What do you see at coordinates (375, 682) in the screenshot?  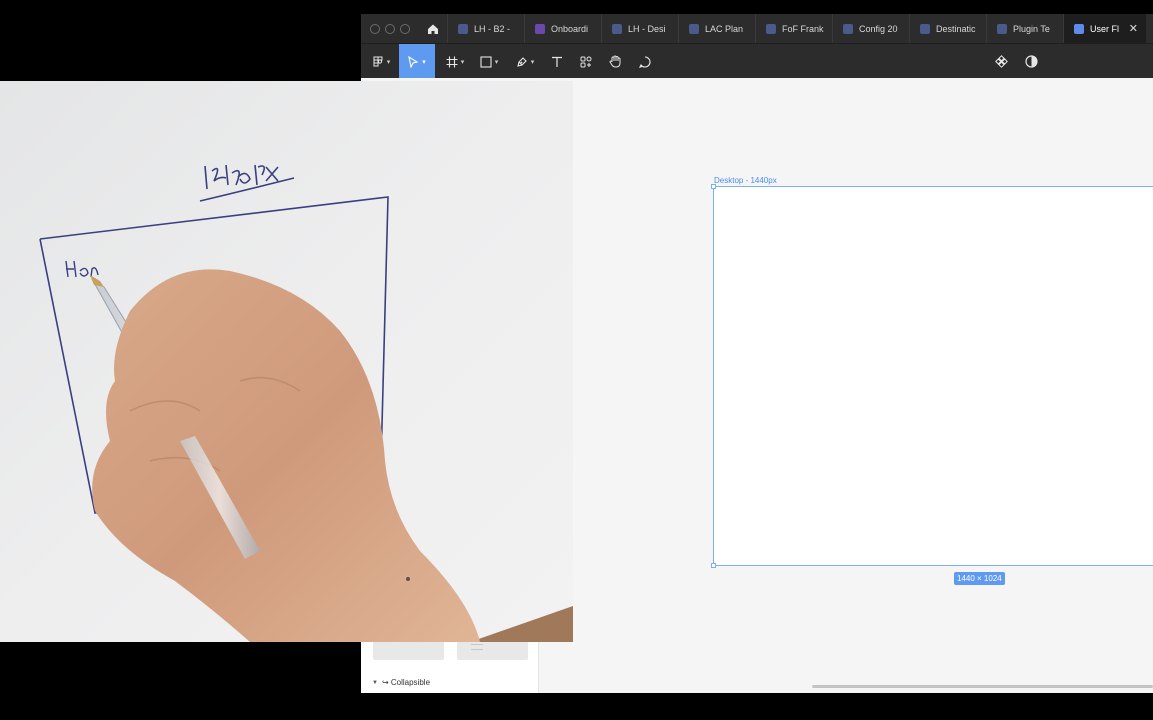 I see `chevron-down-icon: ▼` at bounding box center [375, 682].